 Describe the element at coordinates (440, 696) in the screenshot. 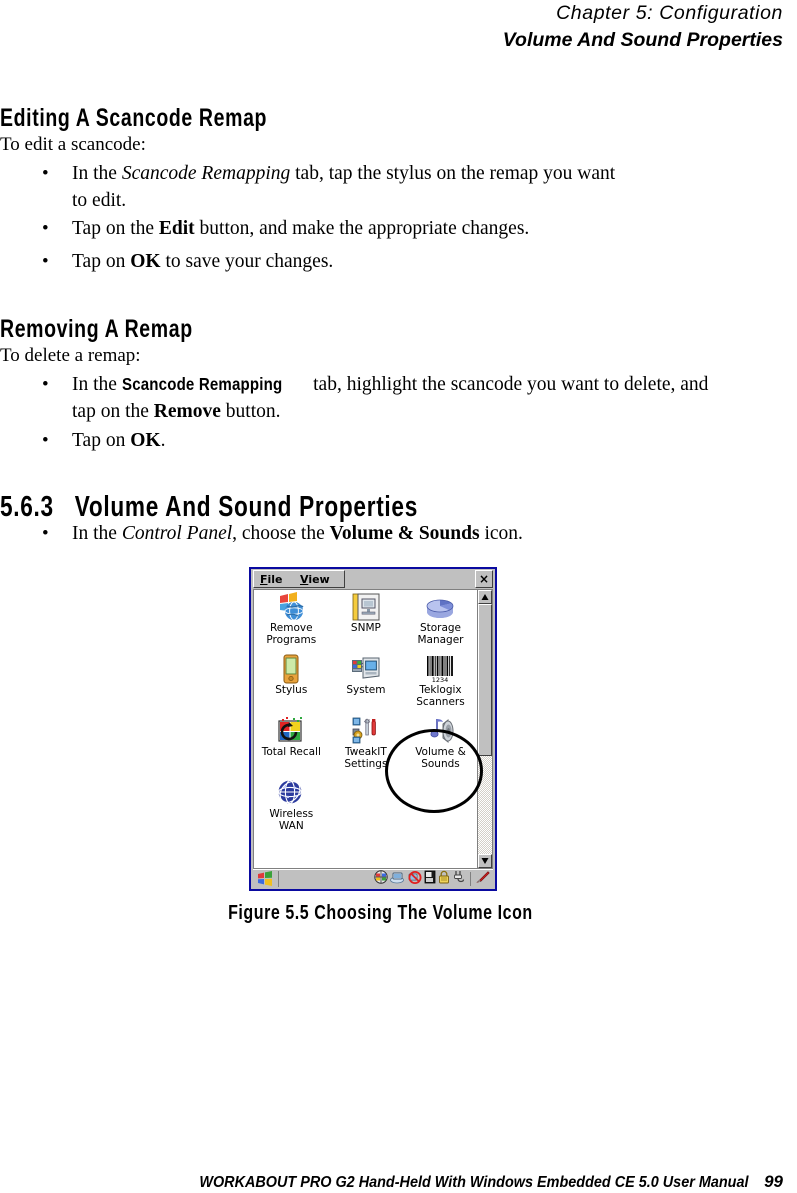

I see `icon-label: Teklogix Scanners` at that location.